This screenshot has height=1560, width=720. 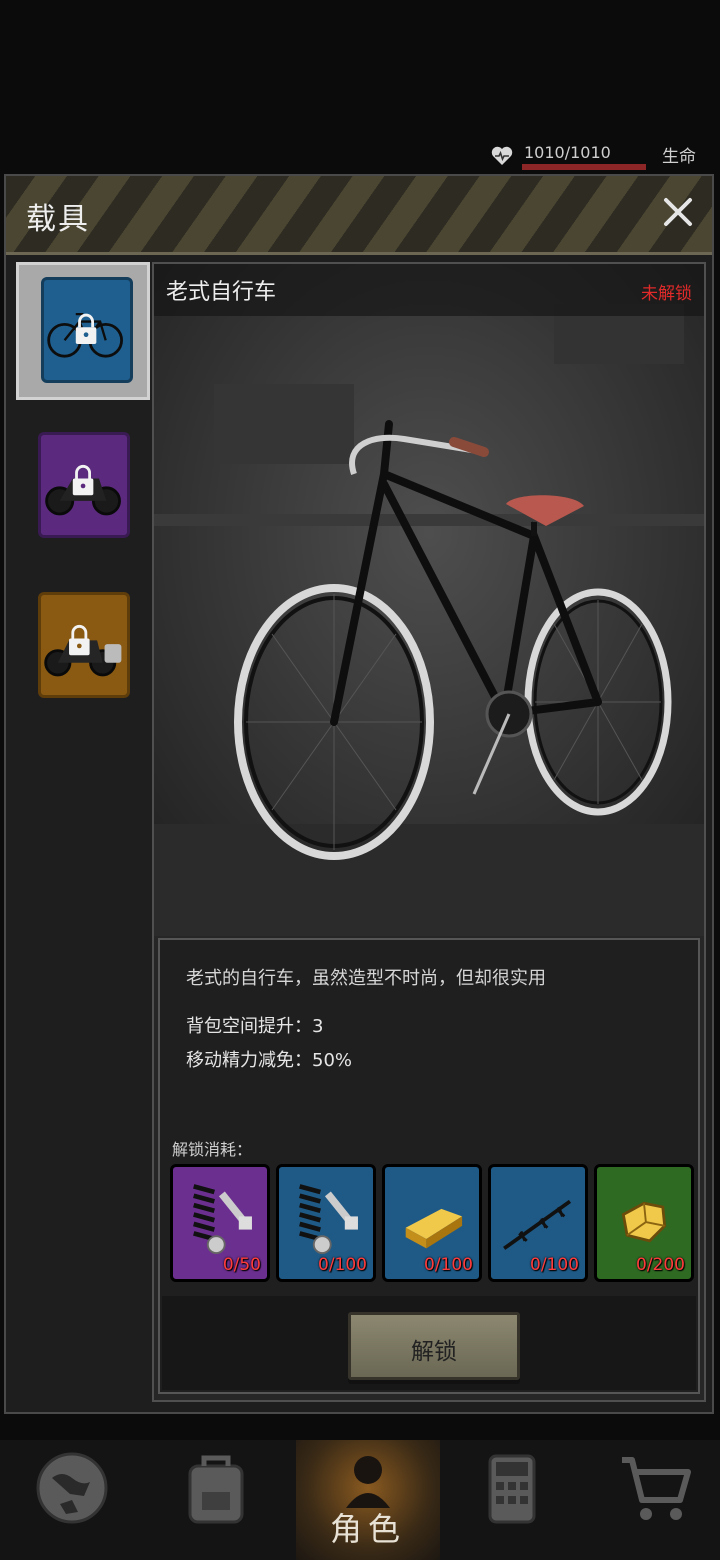 I want to click on cost-item-barbed-wire: 0/100, so click(x=538, y=1223).